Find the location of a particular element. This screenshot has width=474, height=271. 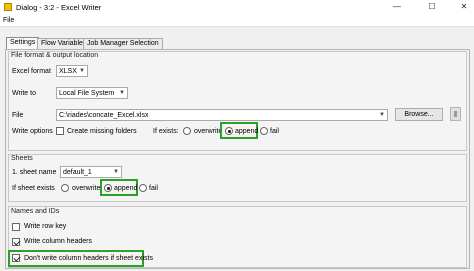

file-path-value: C:\riades\concate_Excel.xlsx is located at coordinates (104, 115).